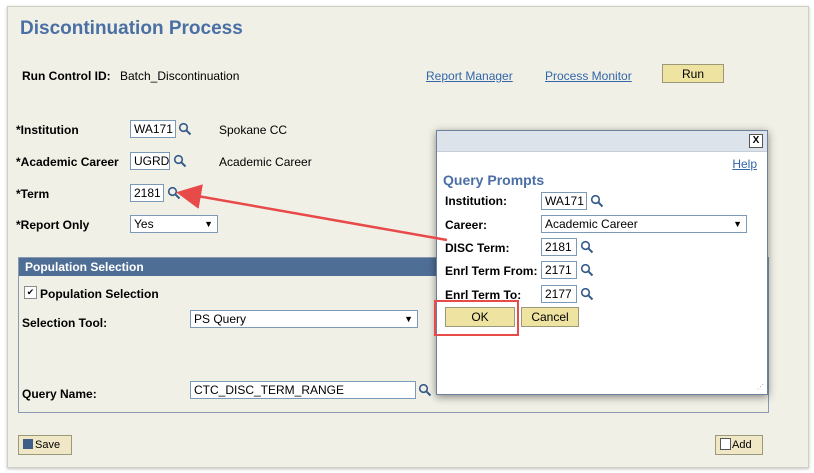 The width and height of the screenshot is (814, 473). What do you see at coordinates (312, 213) in the screenshot?
I see `annotation-arrow` at bounding box center [312, 213].